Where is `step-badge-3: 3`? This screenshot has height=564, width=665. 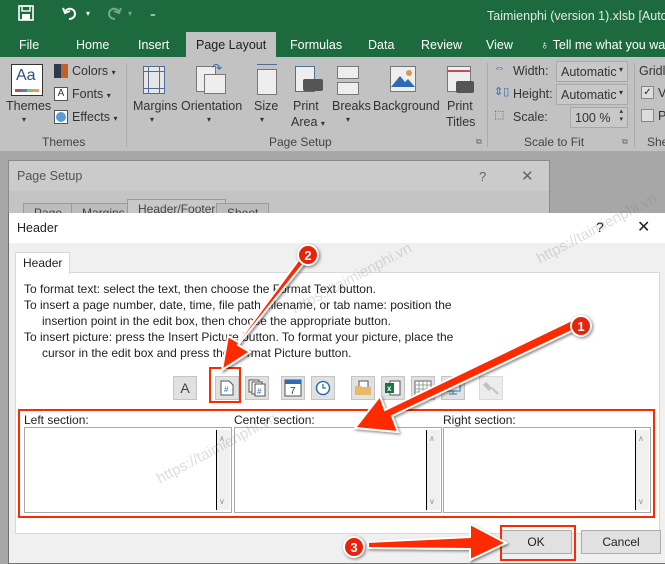
step-badge-3: 3 is located at coordinates (354, 547).